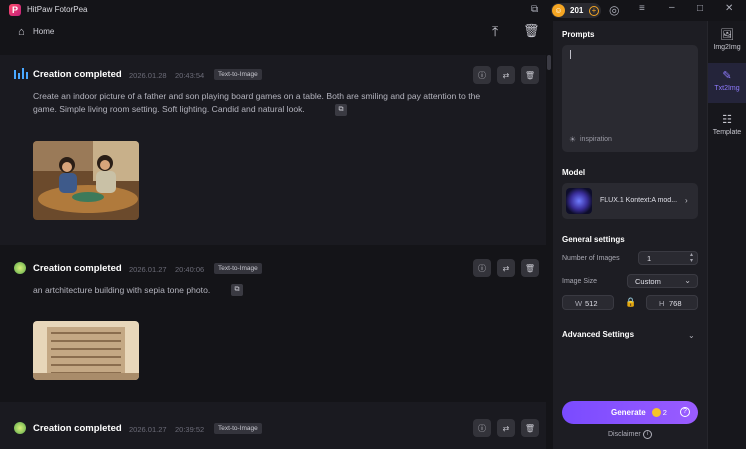 This screenshot has height=449, width=746. What do you see at coordinates (649, 258) in the screenshot?
I see `num-images-value: 1` at bounding box center [649, 258].